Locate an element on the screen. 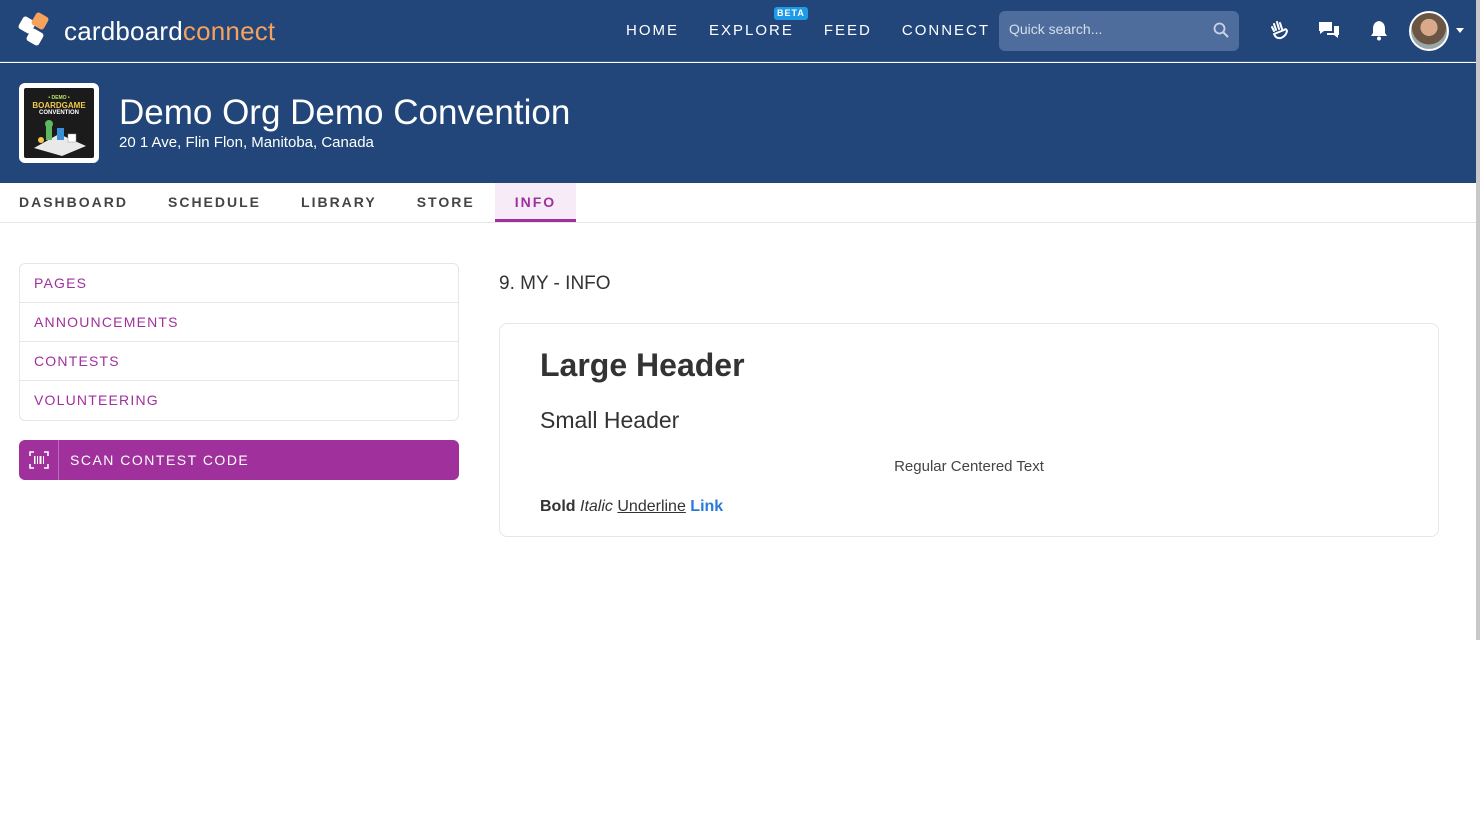 The height and width of the screenshot is (831, 1480). scan-icon-wrap is located at coordinates (39, 460).